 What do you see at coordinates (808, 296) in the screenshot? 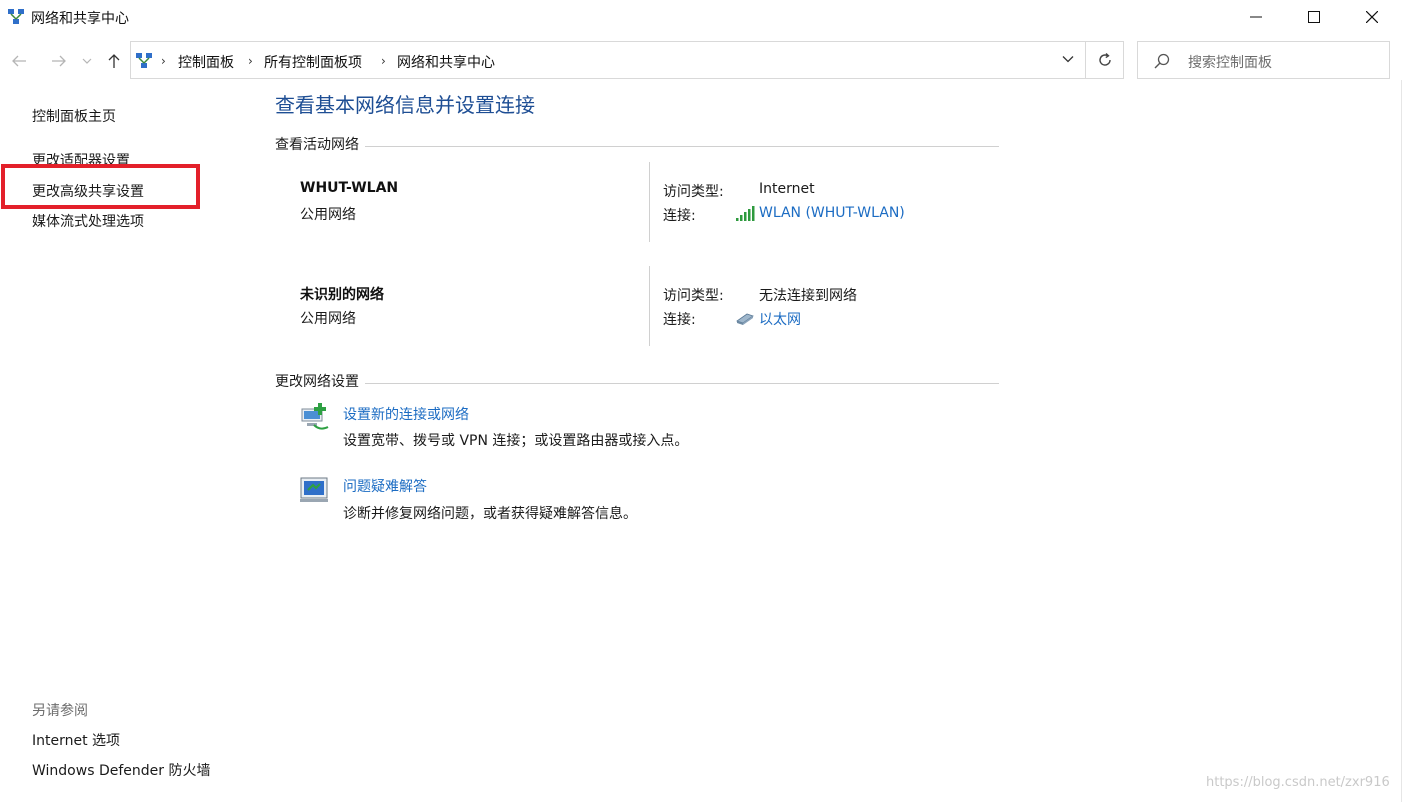
I see `access-type-value: 无法连接到网络` at bounding box center [808, 296].